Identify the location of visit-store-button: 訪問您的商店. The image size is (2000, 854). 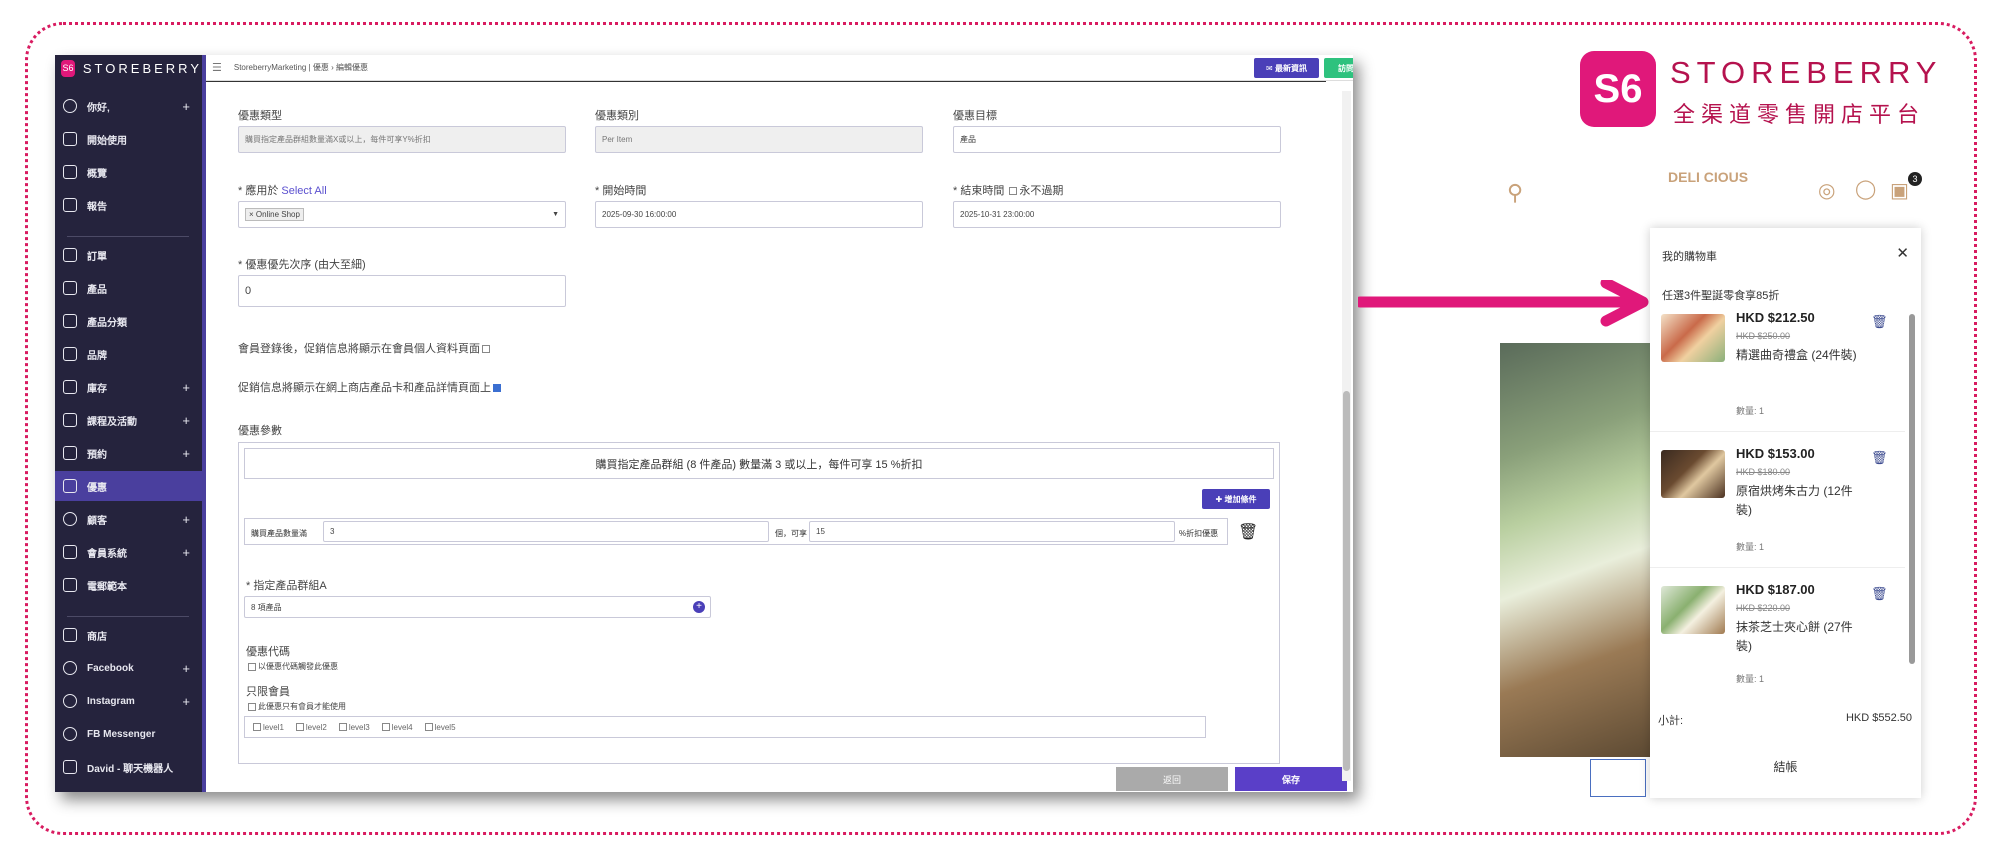
(1338, 68).